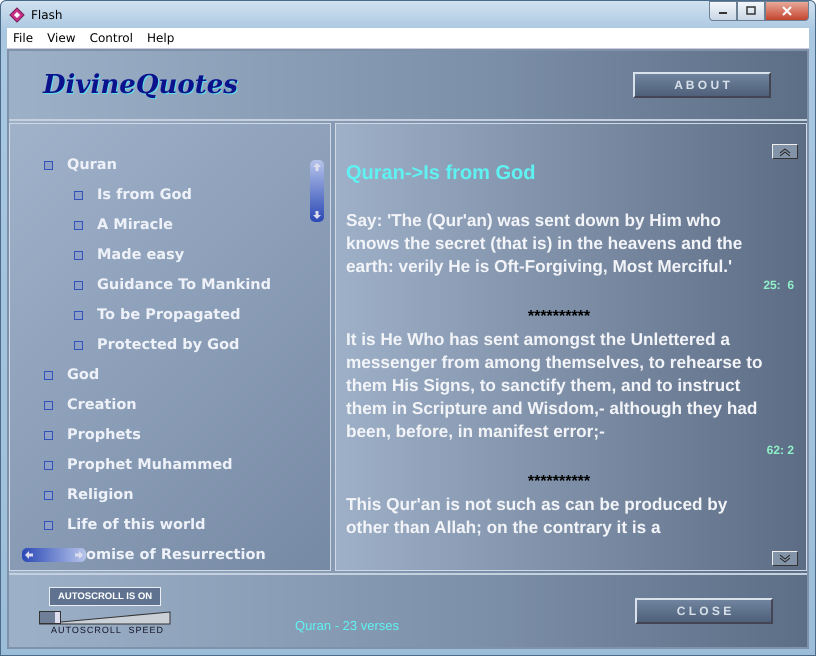  I want to click on topic-item: Is from God, so click(144, 195).